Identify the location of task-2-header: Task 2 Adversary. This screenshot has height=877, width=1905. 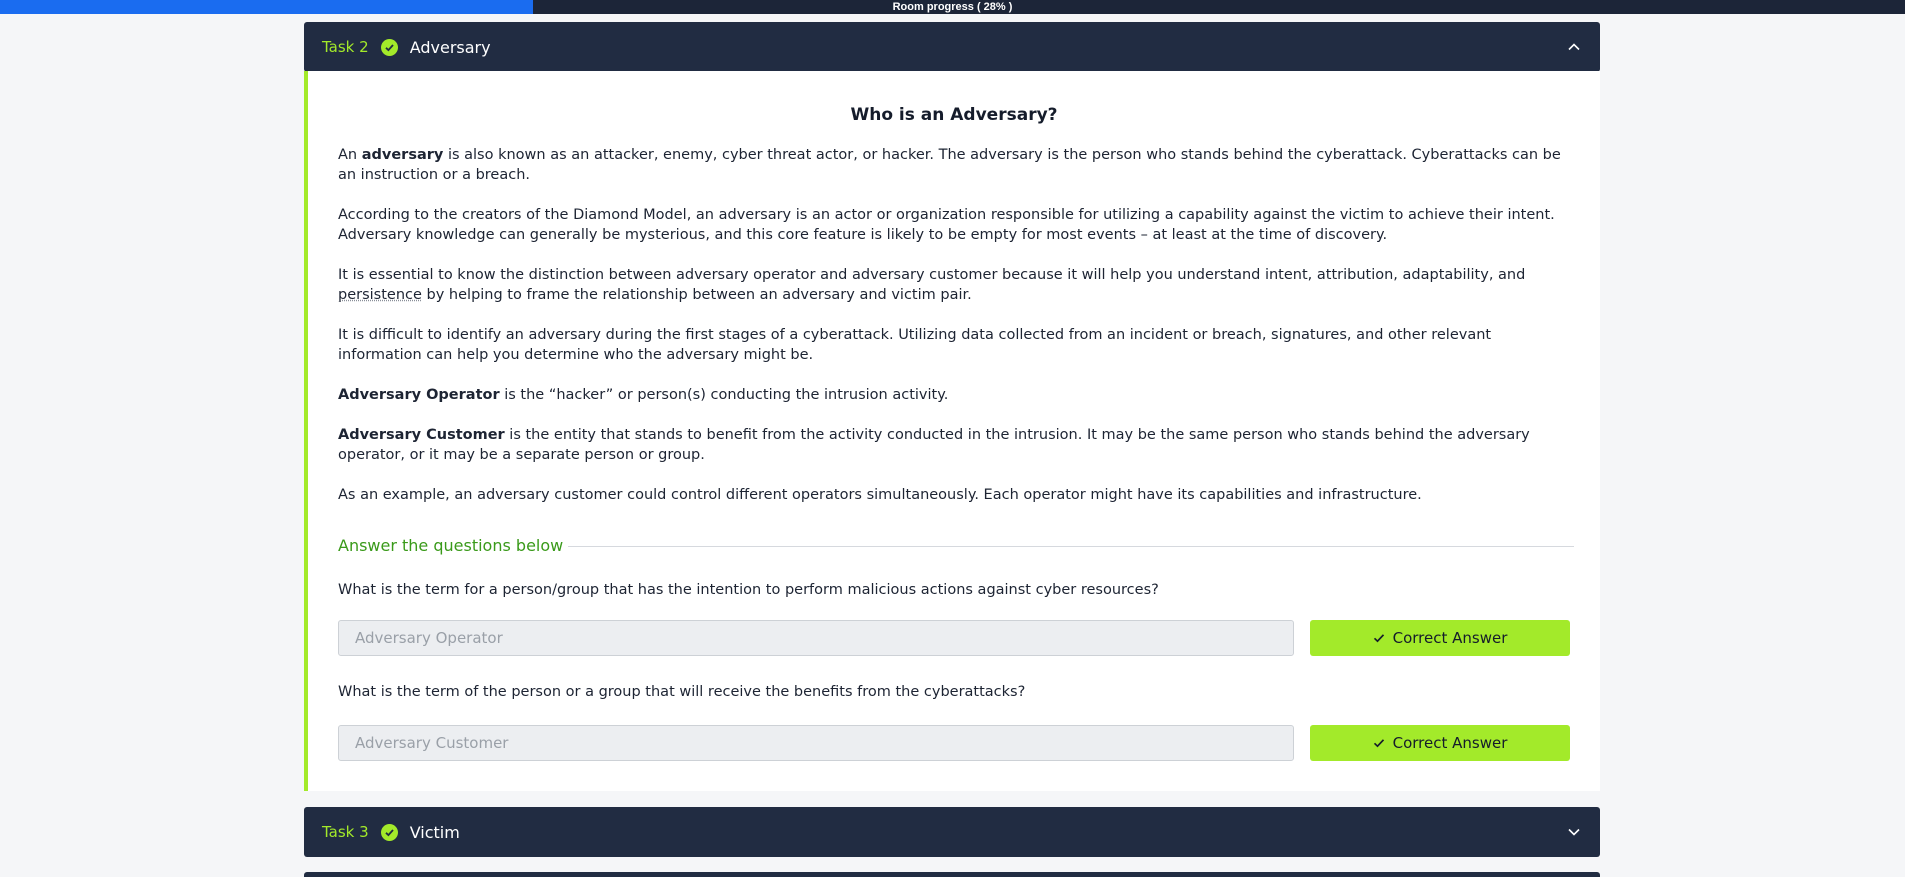
(952, 47).